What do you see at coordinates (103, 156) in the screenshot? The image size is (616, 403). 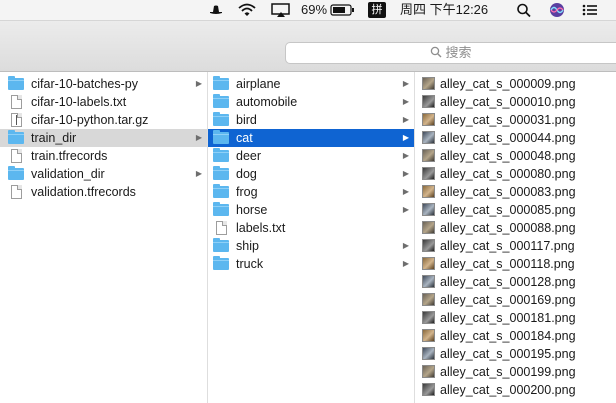 I see `list-item-train-tfrecords: train.tfrecords` at bounding box center [103, 156].